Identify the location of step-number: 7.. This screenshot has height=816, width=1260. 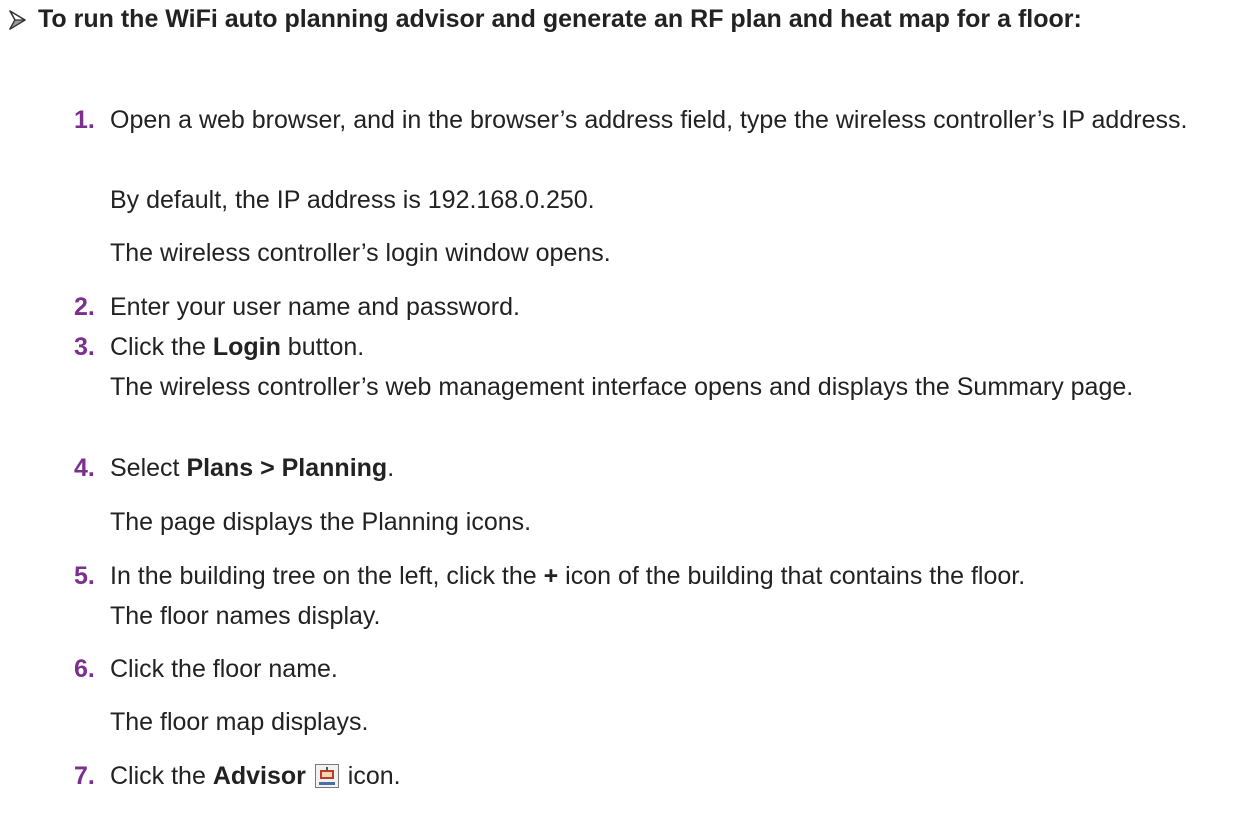
(84, 776).